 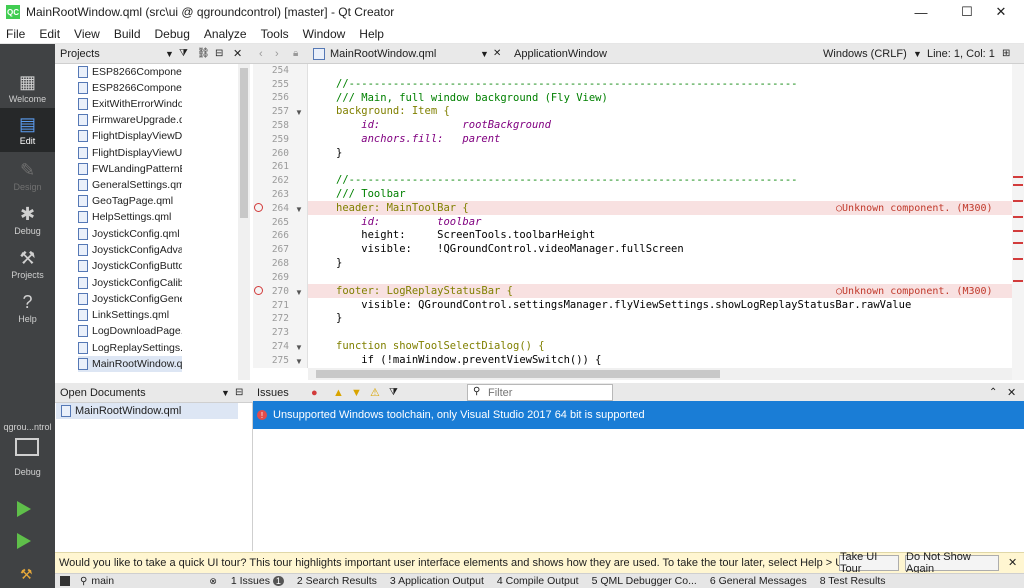 What do you see at coordinates (130, 136) in the screenshot?
I see `tree-item: FlightDisplayViewDu` at bounding box center [130, 136].